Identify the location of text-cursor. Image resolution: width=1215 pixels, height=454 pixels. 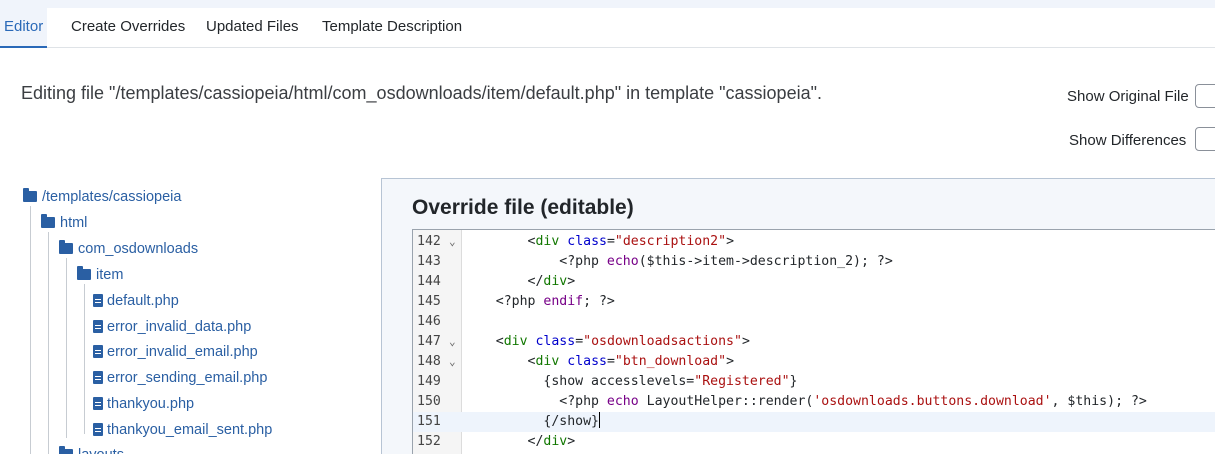
(599, 419).